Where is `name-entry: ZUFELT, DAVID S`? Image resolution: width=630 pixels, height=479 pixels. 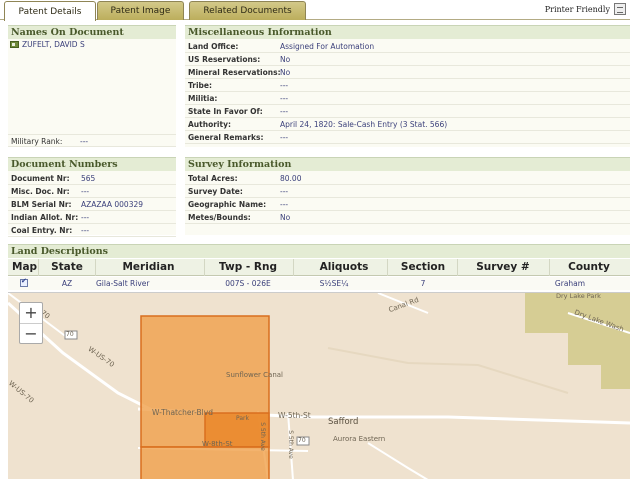
name-entry: ZUFELT, DAVID S is located at coordinates (47, 44).